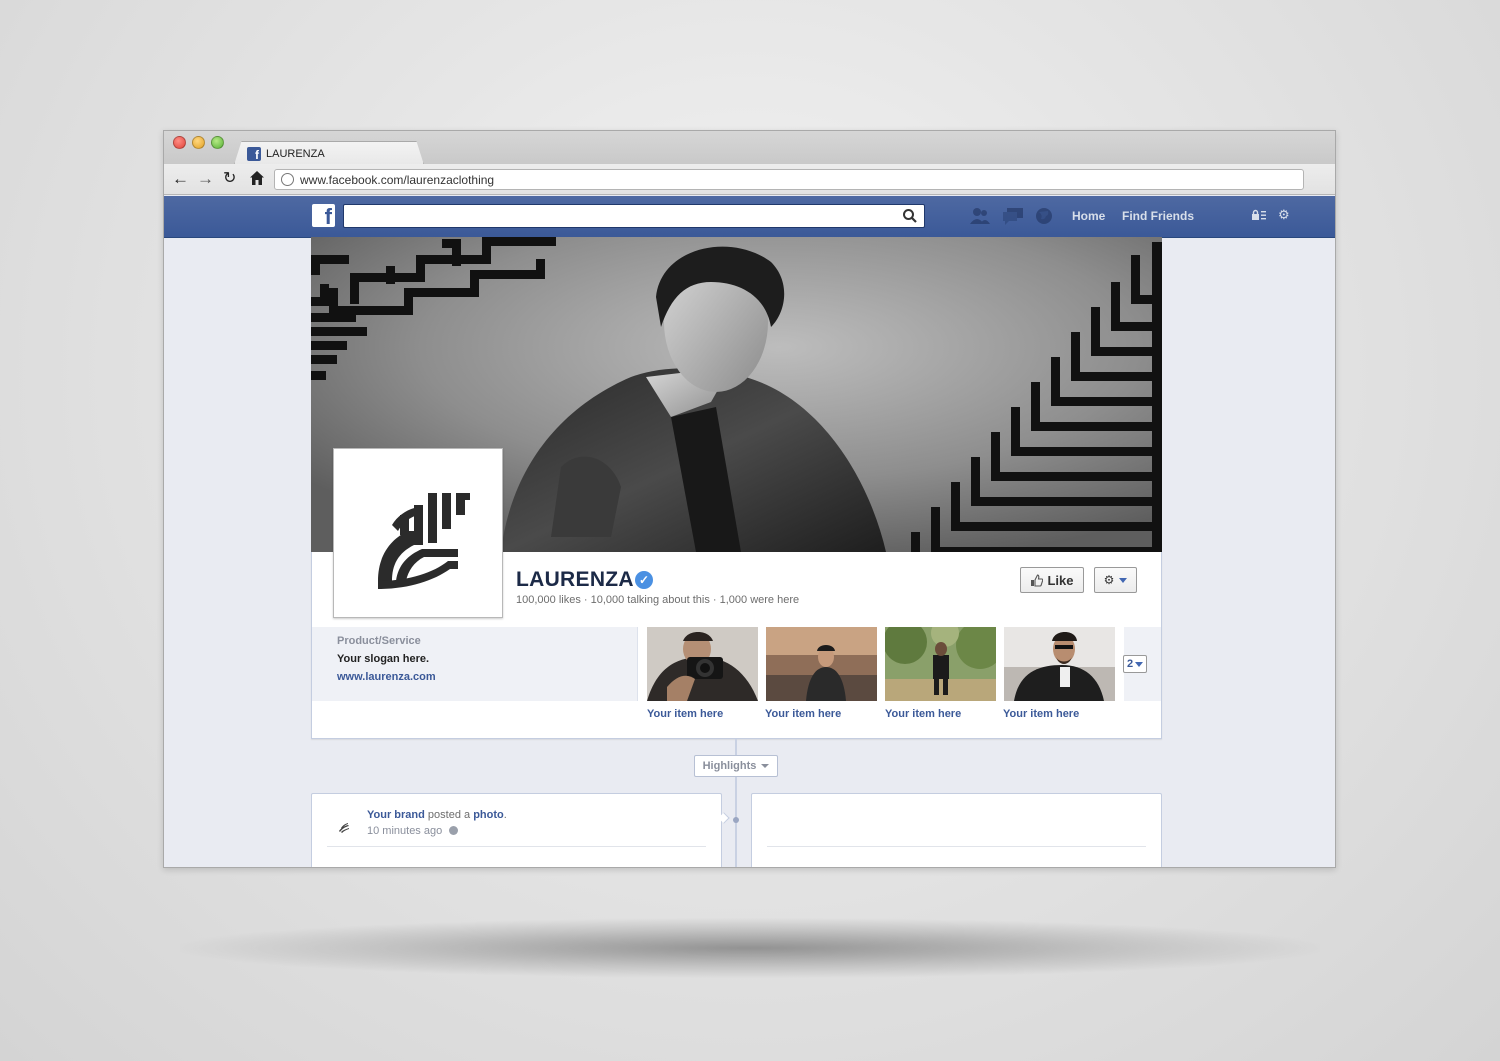 The height and width of the screenshot is (1061, 1500). Describe the element at coordinates (789, 179) in the screenshot. I see `address-bar: www.facebook.com/laurenzaclothing` at that location.